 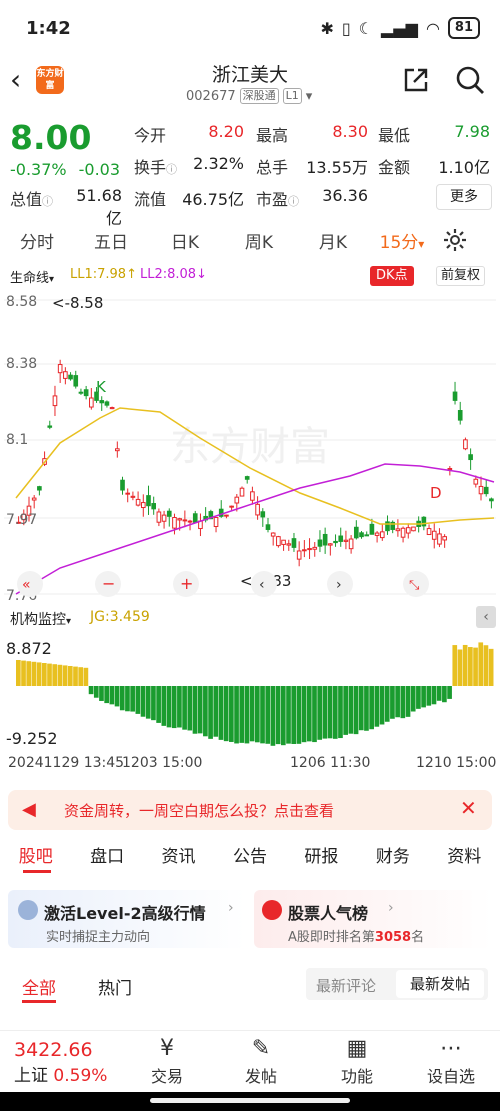 I want to click on level2-card: 激活Level-2高级行情 › 实时捕捉主力动向, so click(x=127, y=919).